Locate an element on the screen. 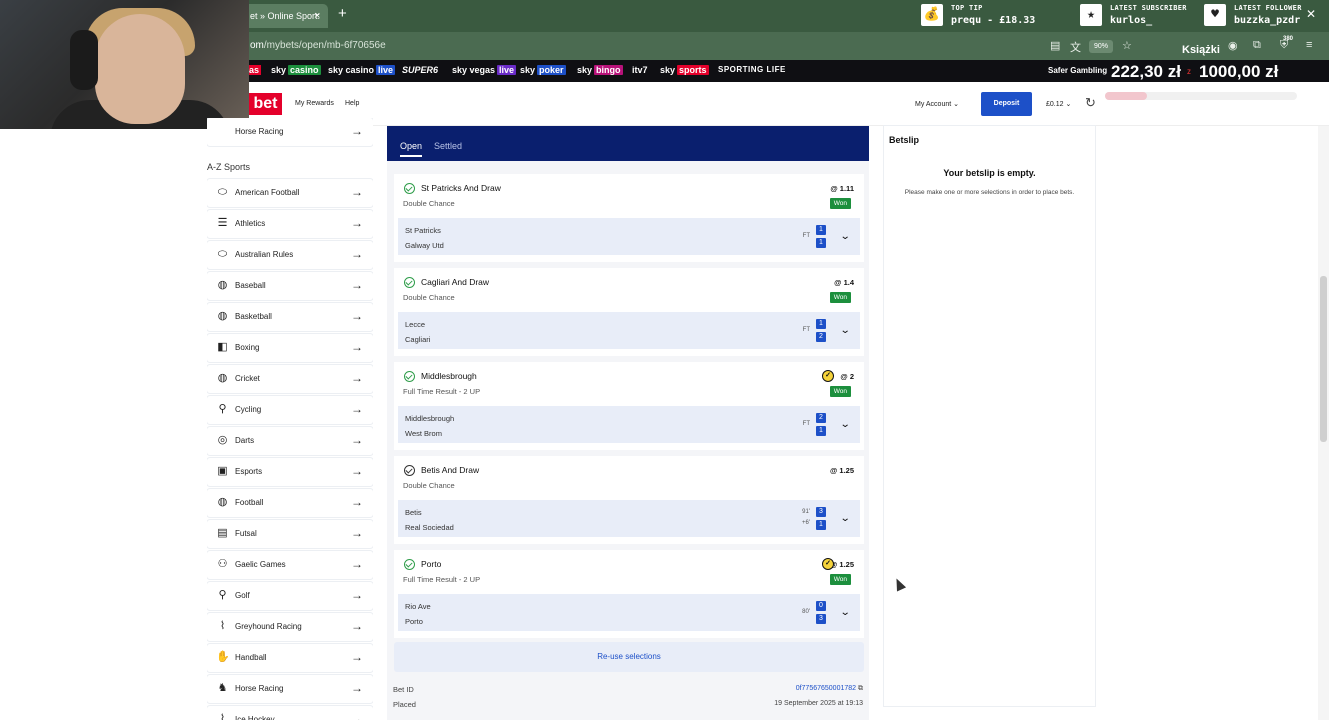 The width and height of the screenshot is (1329, 720). sidebar-item: ▤ Futsal → is located at coordinates (290, 534).